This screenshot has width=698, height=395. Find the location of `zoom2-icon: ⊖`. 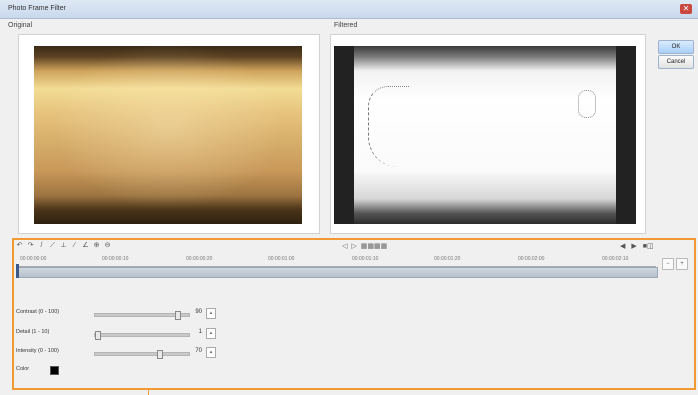

zoom2-icon: ⊖ is located at coordinates (107, 245).